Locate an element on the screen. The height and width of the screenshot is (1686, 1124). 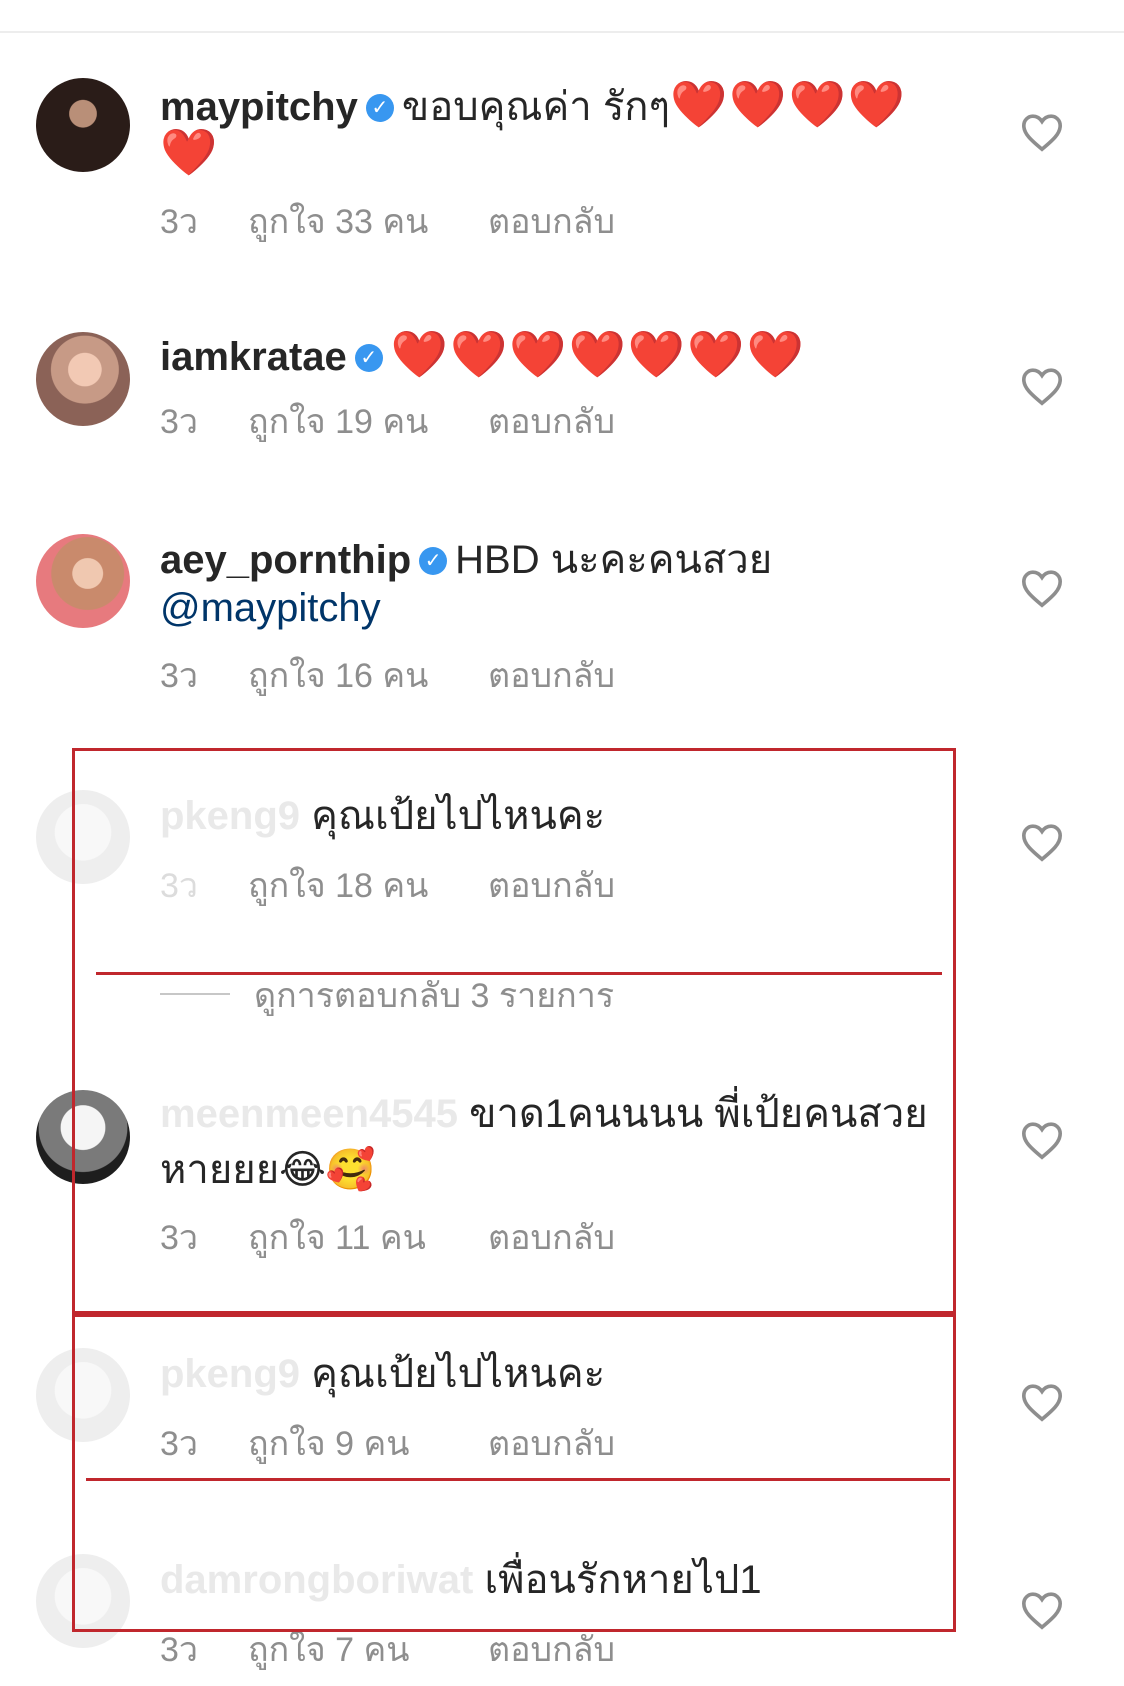
comment-text: ขอบคุณค่า รักๆ is located at coordinates (536, 107).